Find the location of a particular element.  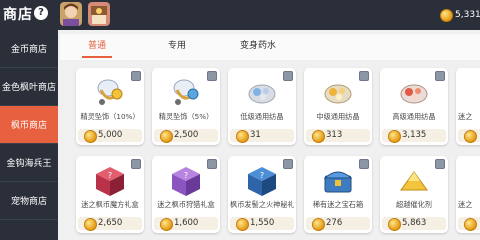

item-price: 5,000 is located at coordinates (110, 135).